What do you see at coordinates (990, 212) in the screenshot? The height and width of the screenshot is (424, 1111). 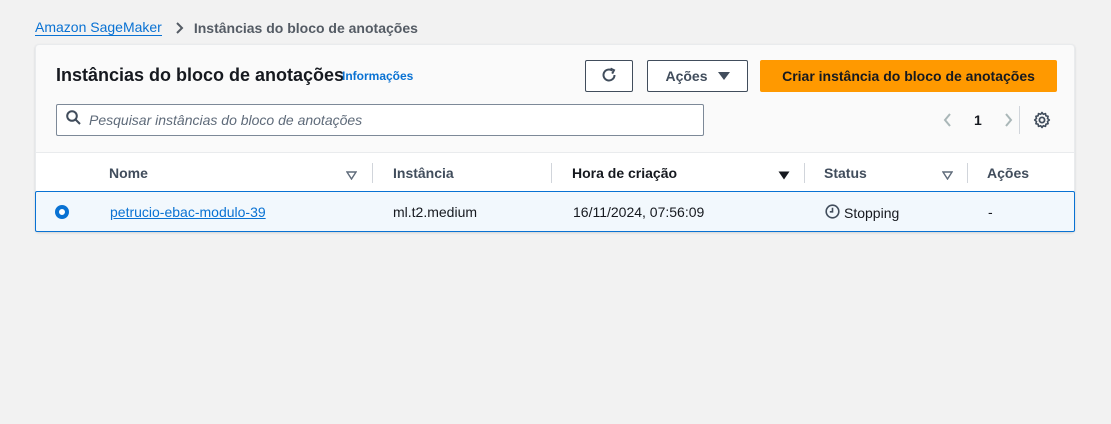 I see `cell-actions: -` at bounding box center [990, 212].